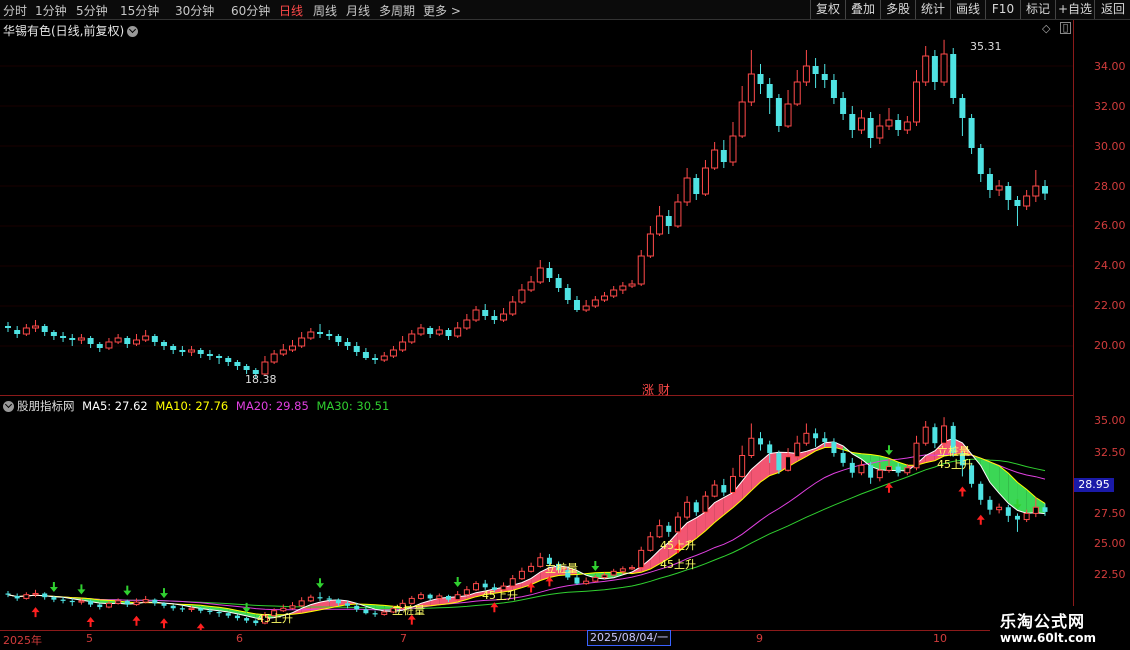  I want to click on watermark-title: 乐淘公式网, so click(1043, 621).